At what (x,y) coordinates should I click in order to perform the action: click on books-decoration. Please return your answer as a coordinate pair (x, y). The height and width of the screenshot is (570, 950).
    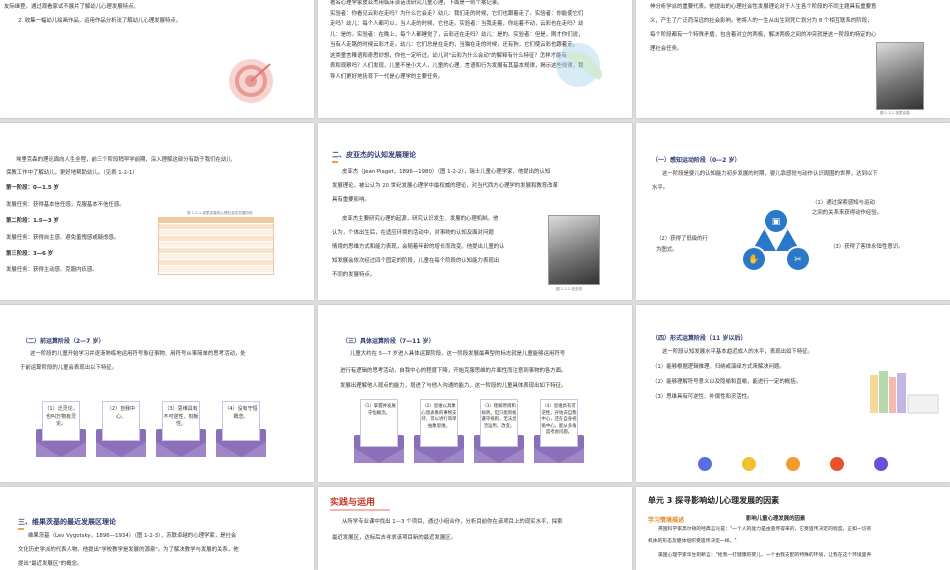
    Looking at the image, I should click on (904, 392).